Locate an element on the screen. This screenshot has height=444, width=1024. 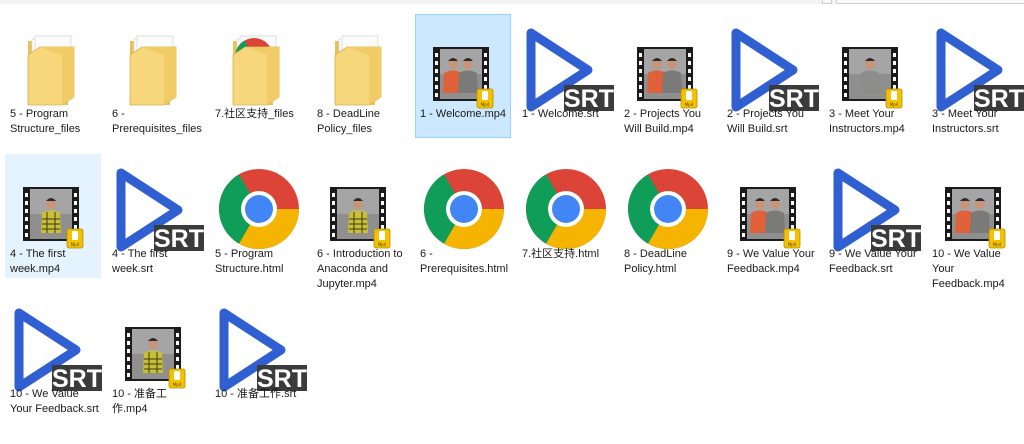
file-item: 5 - Program Structure_files is located at coordinates (53, 82).